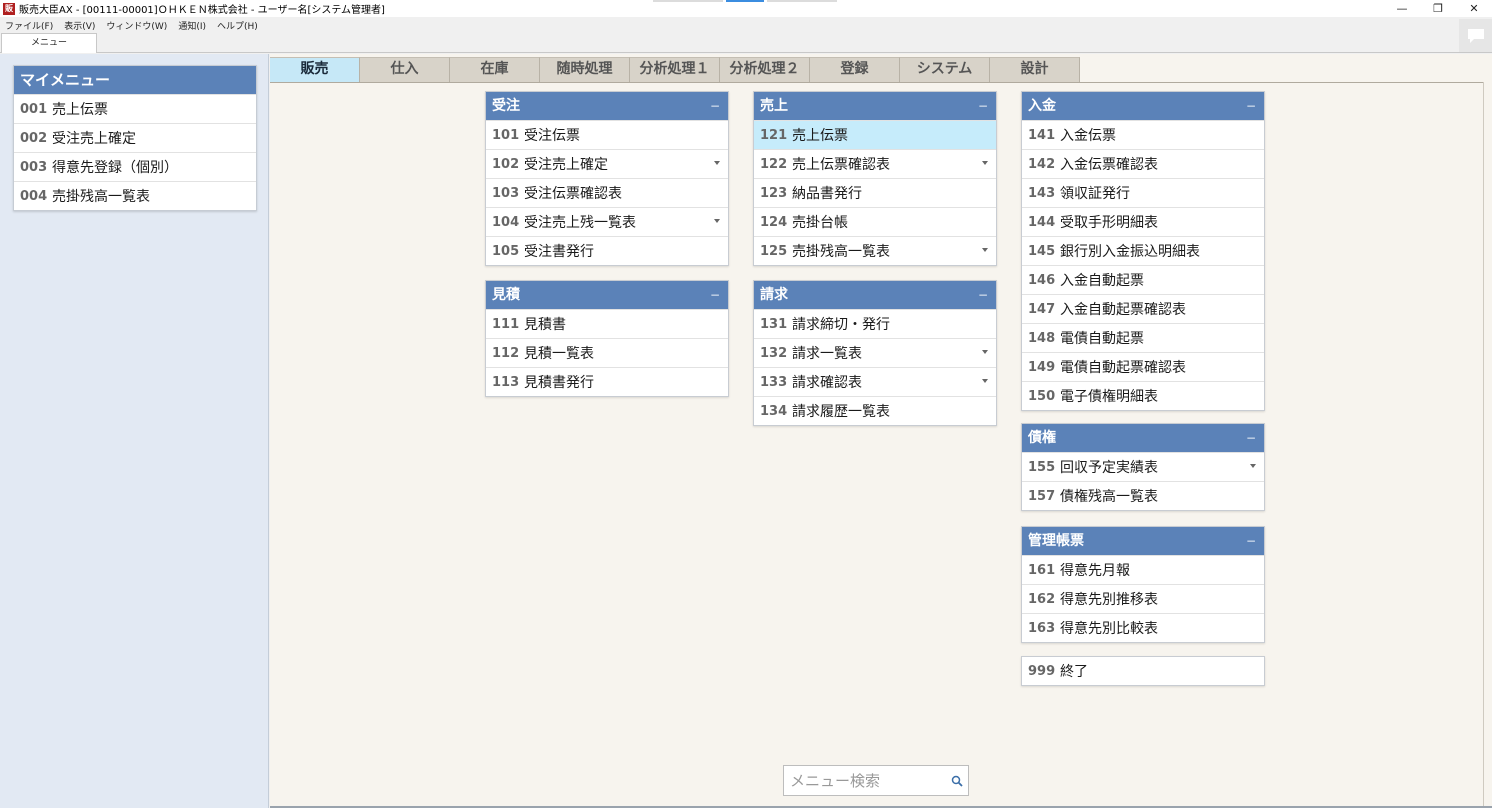  What do you see at coordinates (506, 193) in the screenshot?
I see `menu-code: 103` at bounding box center [506, 193].